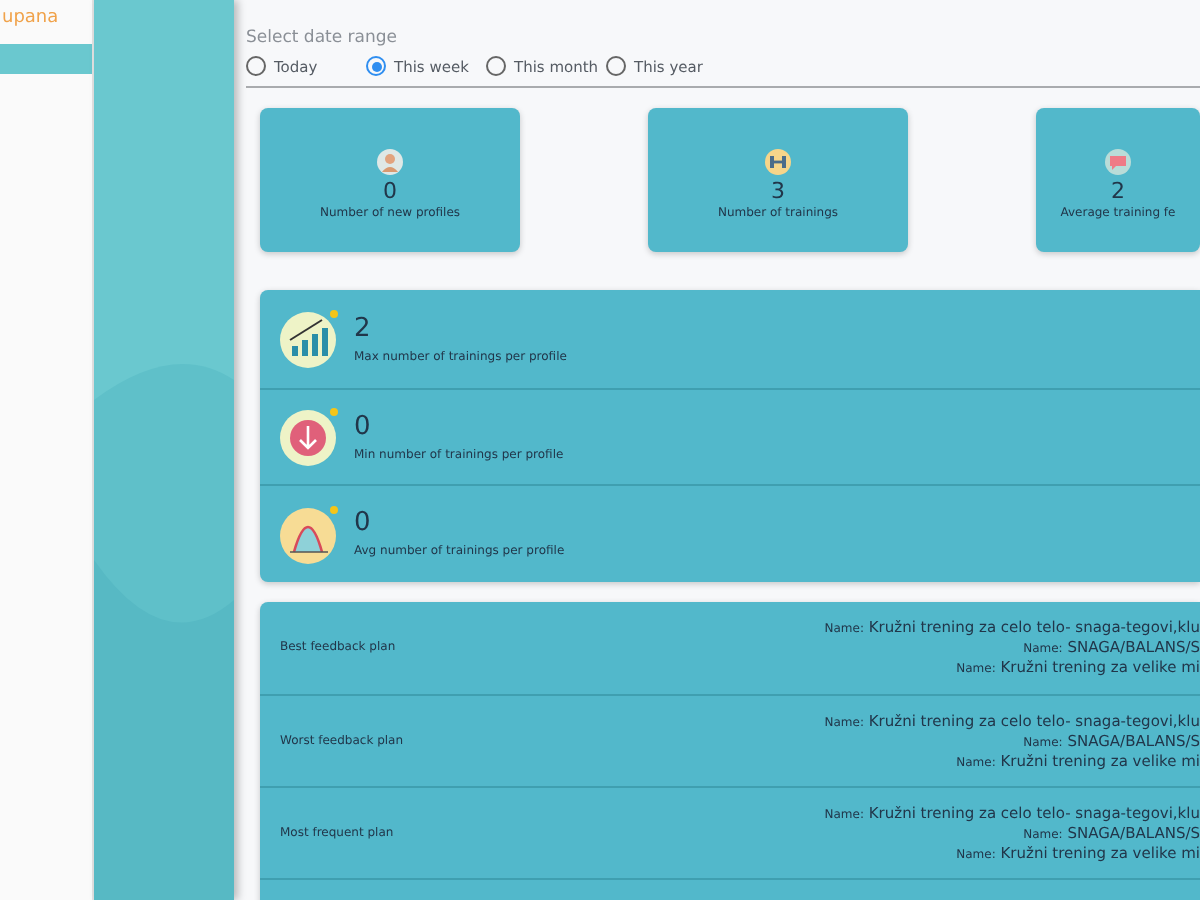  Describe the element at coordinates (30, 20) in the screenshot. I see `brand-name: upana` at that location.